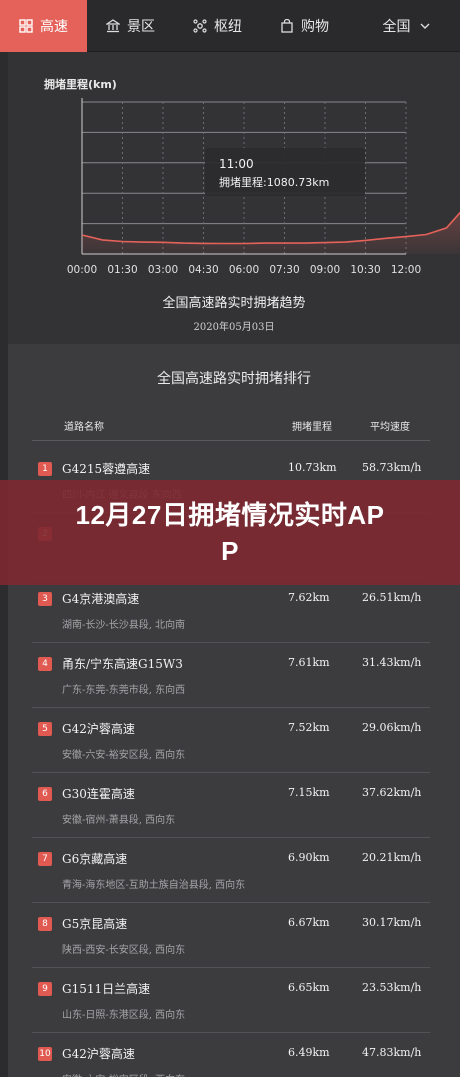 Image resolution: width=460 pixels, height=1077 pixels. What do you see at coordinates (45, 794) in the screenshot?
I see `rank-badge: 6` at bounding box center [45, 794].